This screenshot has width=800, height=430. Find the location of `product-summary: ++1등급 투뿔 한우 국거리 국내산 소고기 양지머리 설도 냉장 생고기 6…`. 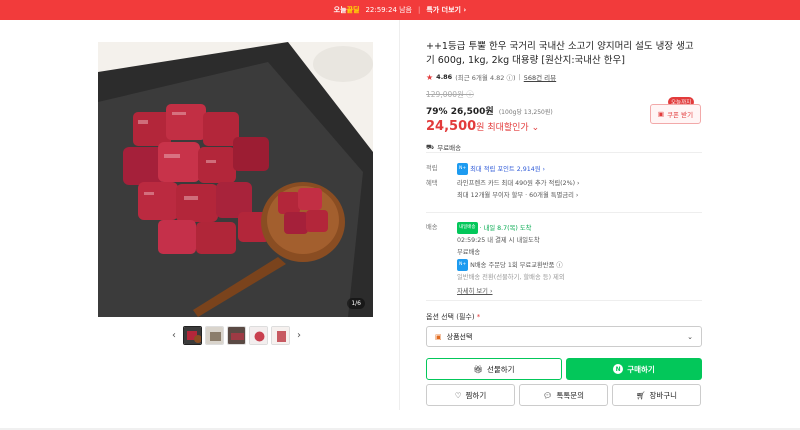

product-summary: ++1등급 투뿔 한우 국거리 국내산 소고기 양지머리 설도 냉장 생고기 6… is located at coordinates (564, 96).